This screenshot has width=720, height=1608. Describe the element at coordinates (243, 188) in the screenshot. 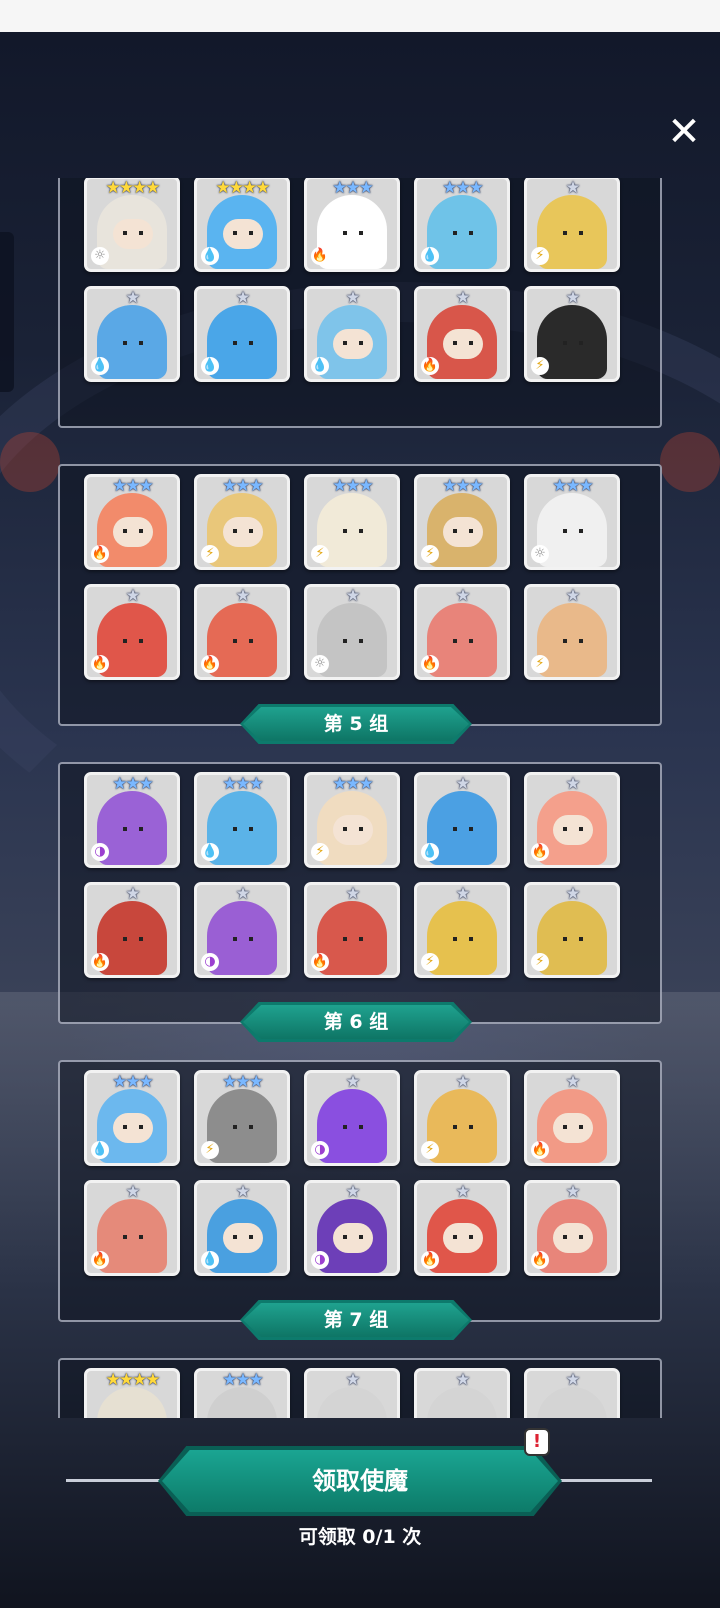

I see `star-rating: ★★★★` at that location.